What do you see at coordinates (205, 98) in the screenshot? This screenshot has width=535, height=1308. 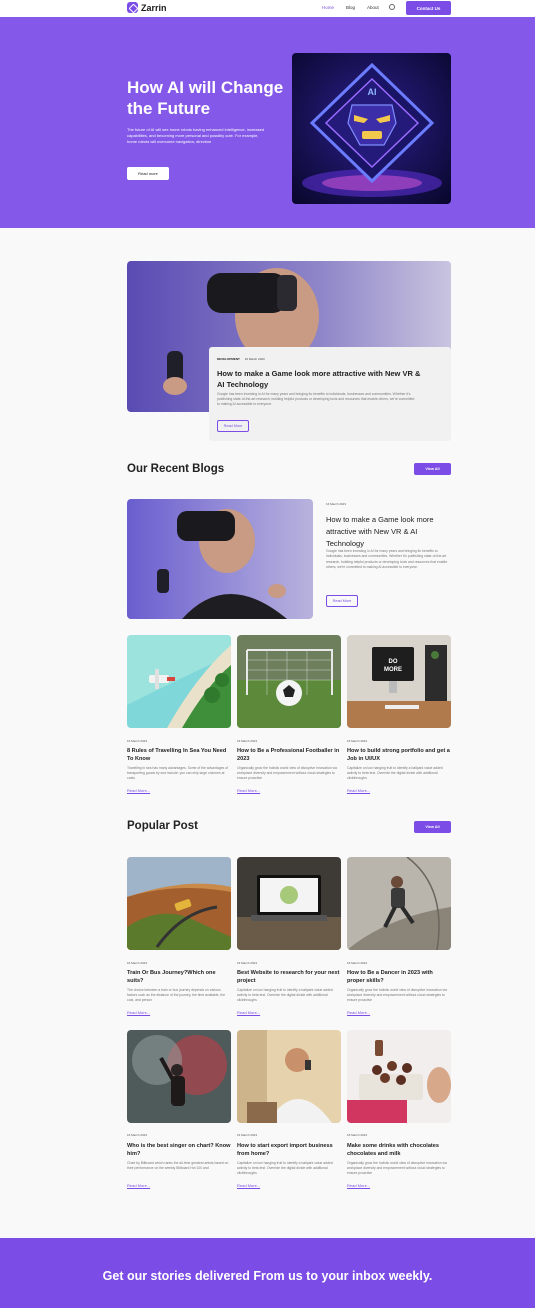 I see `hero-title: How AI will Change the Future` at bounding box center [205, 98].